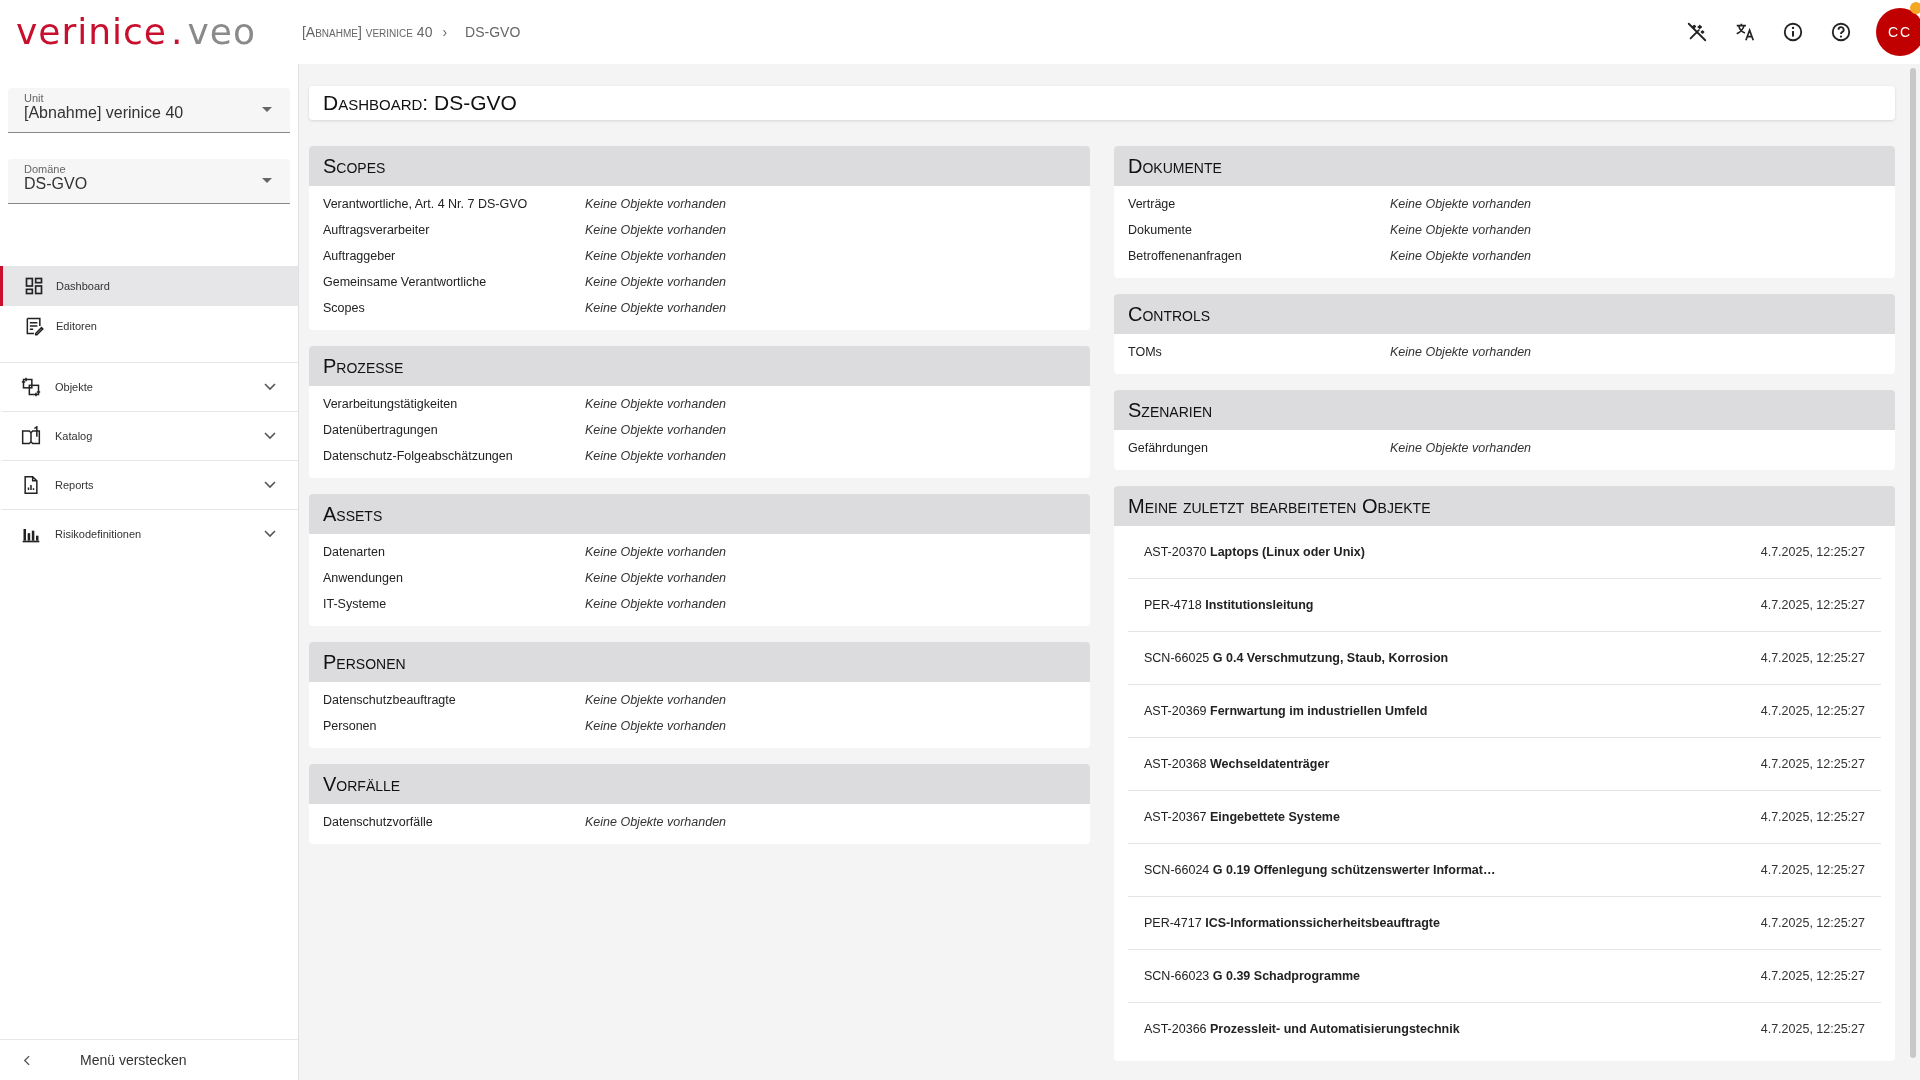 The width and height of the screenshot is (1920, 1080). Describe the element at coordinates (1168, 448) in the screenshot. I see `object-type-label: Gefährdungen` at that location.